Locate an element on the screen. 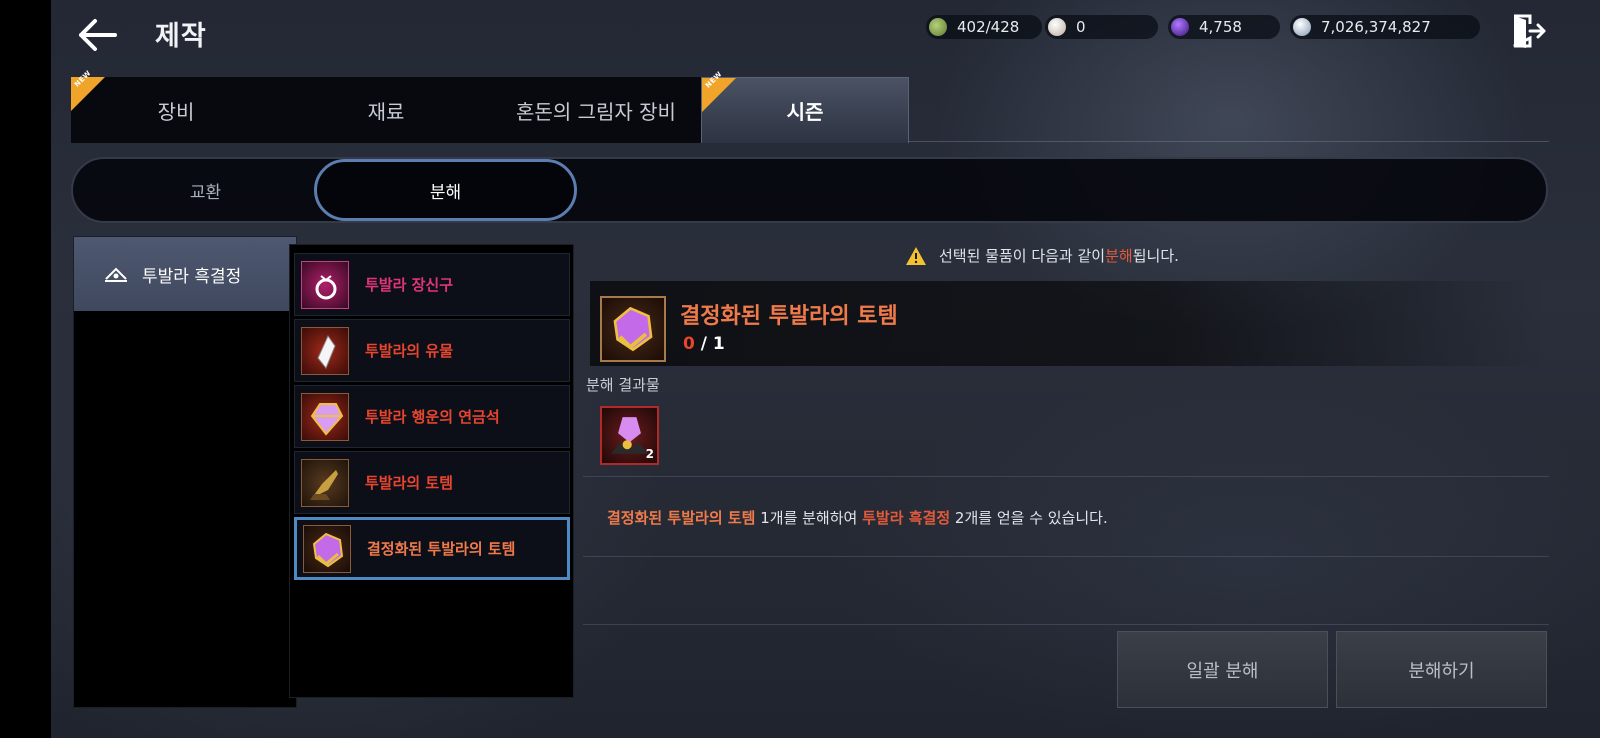 The image size is (1600, 738). dark-orb-icon is located at coordinates (1180, 27).